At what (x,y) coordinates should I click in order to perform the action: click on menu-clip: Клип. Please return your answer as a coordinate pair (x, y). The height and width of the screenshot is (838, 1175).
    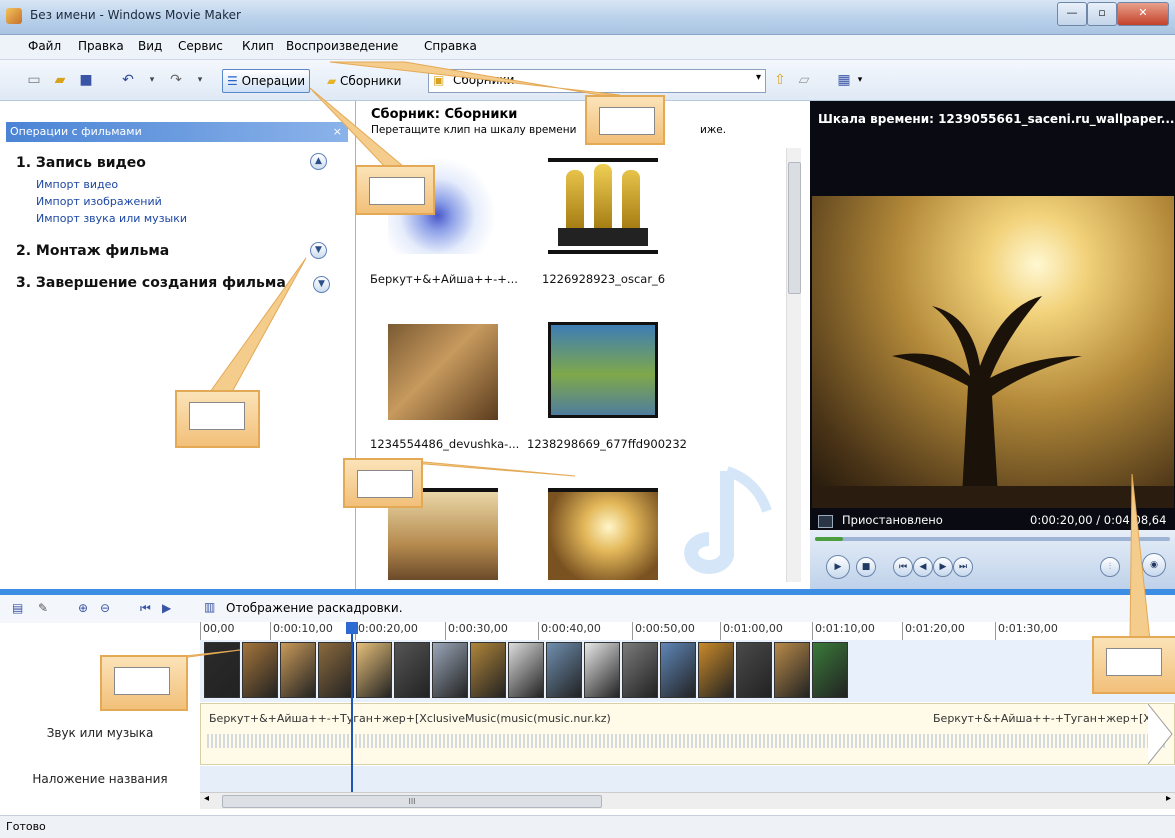
    Looking at the image, I should click on (258, 46).